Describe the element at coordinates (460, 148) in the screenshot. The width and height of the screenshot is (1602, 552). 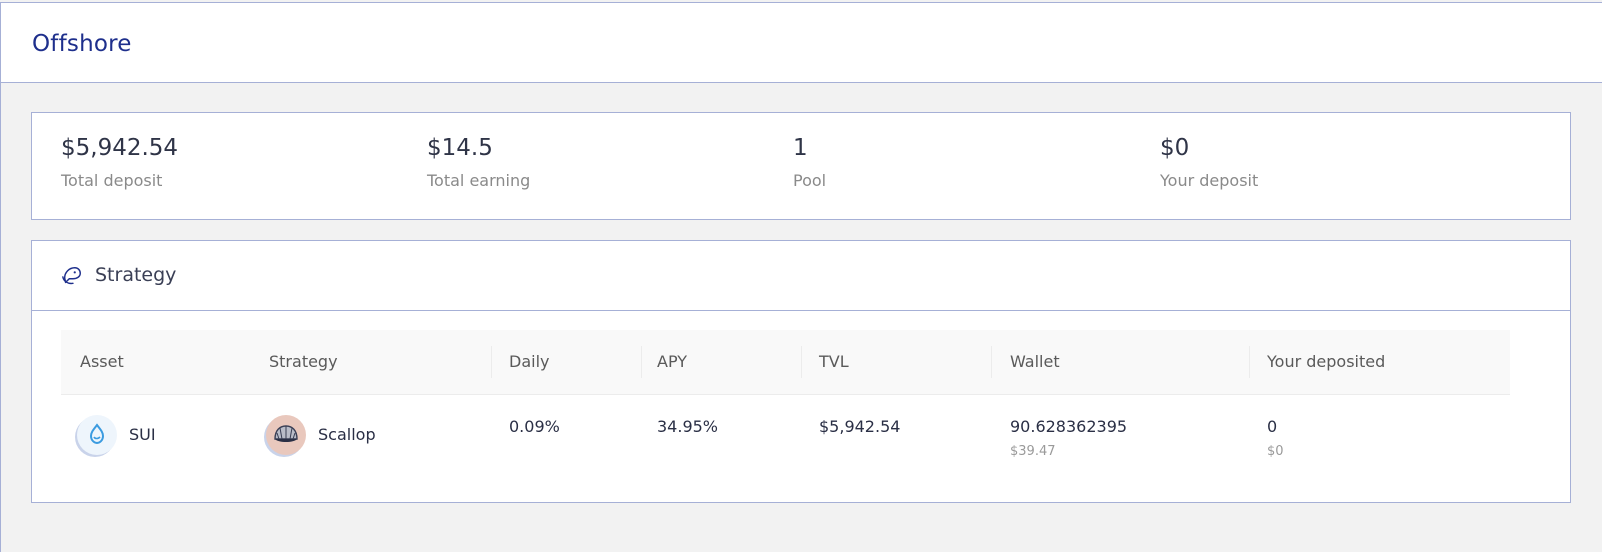
I see `stat-value: $14.5` at that location.